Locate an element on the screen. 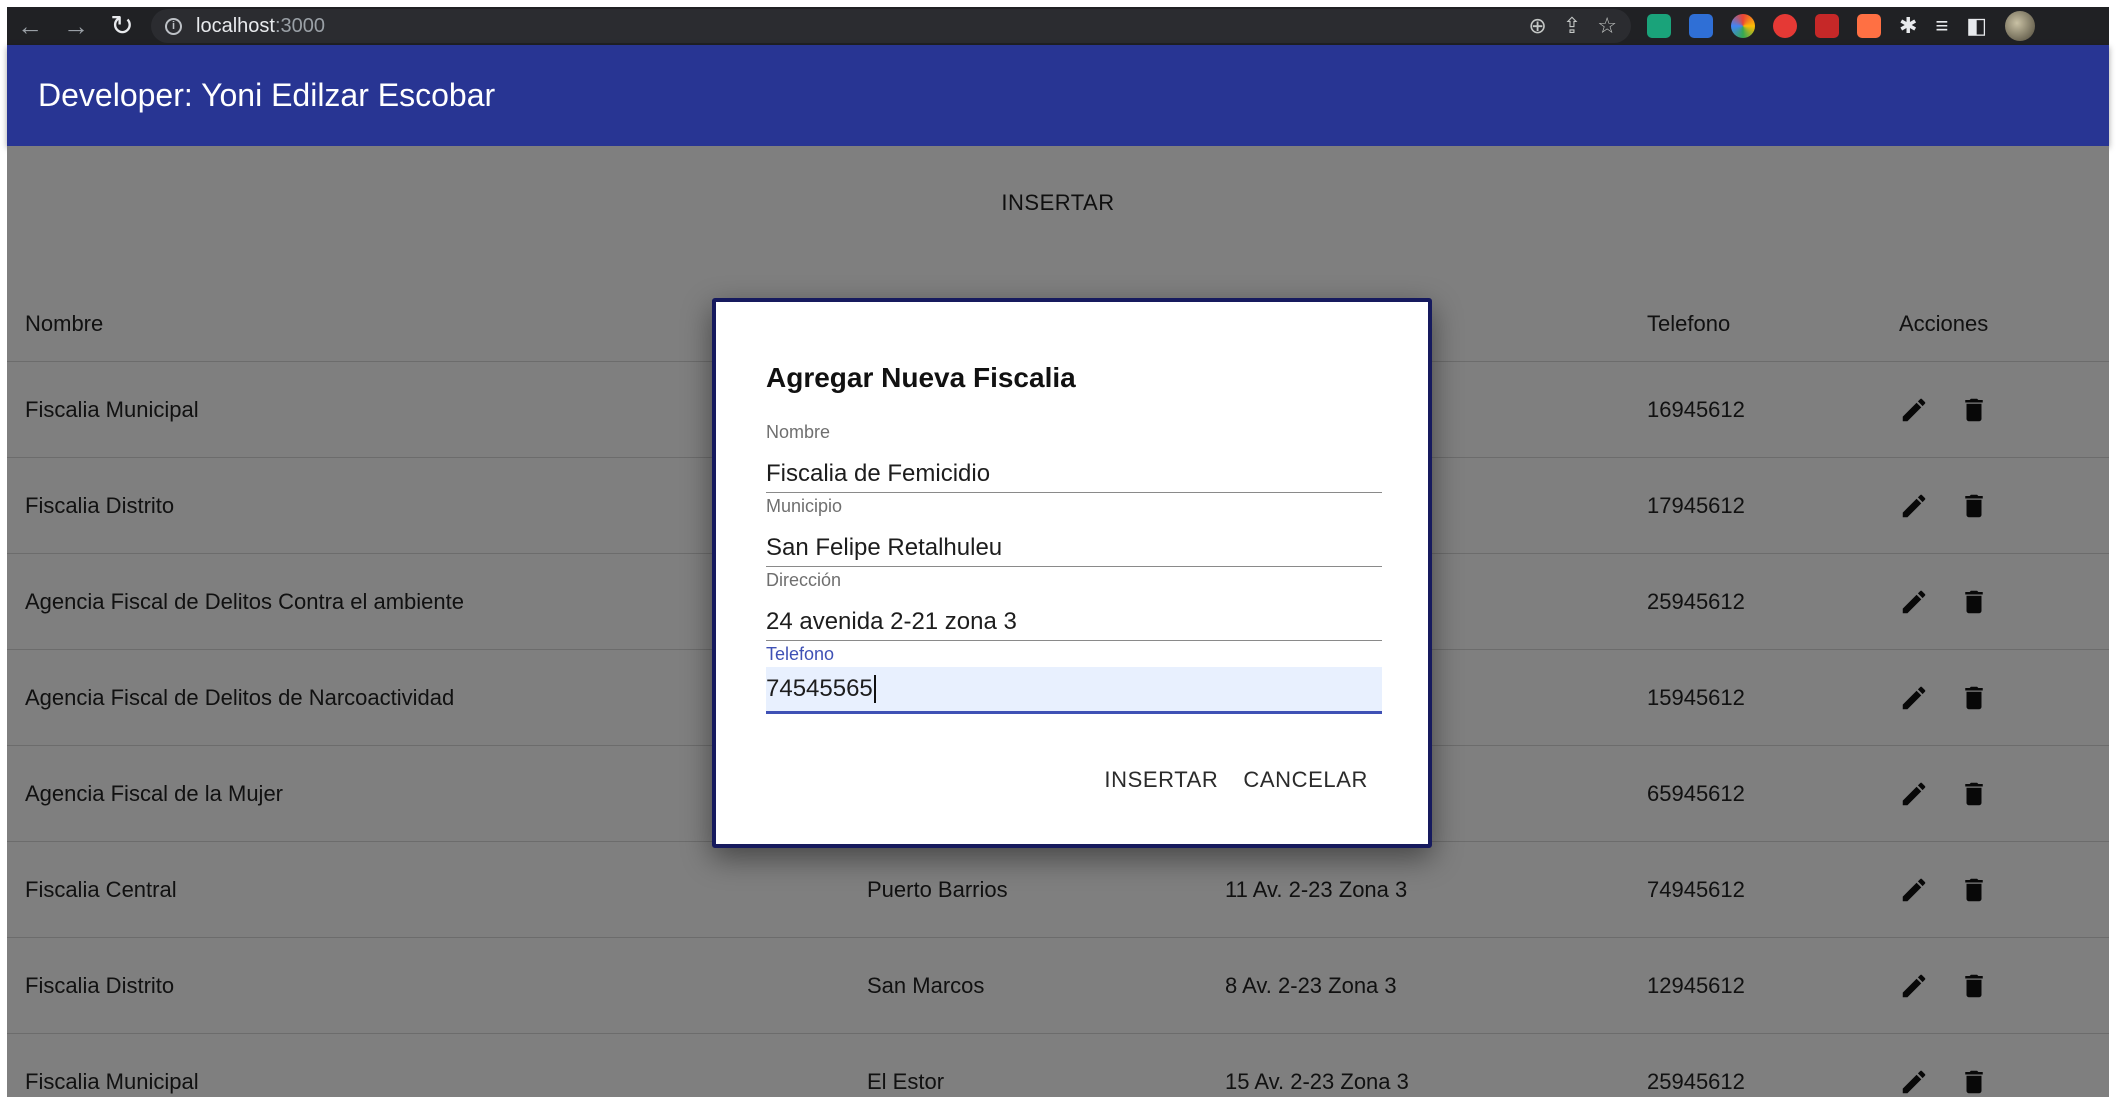  app-bar: Developer: Yoni Edilzar Escobar is located at coordinates (1058, 95).